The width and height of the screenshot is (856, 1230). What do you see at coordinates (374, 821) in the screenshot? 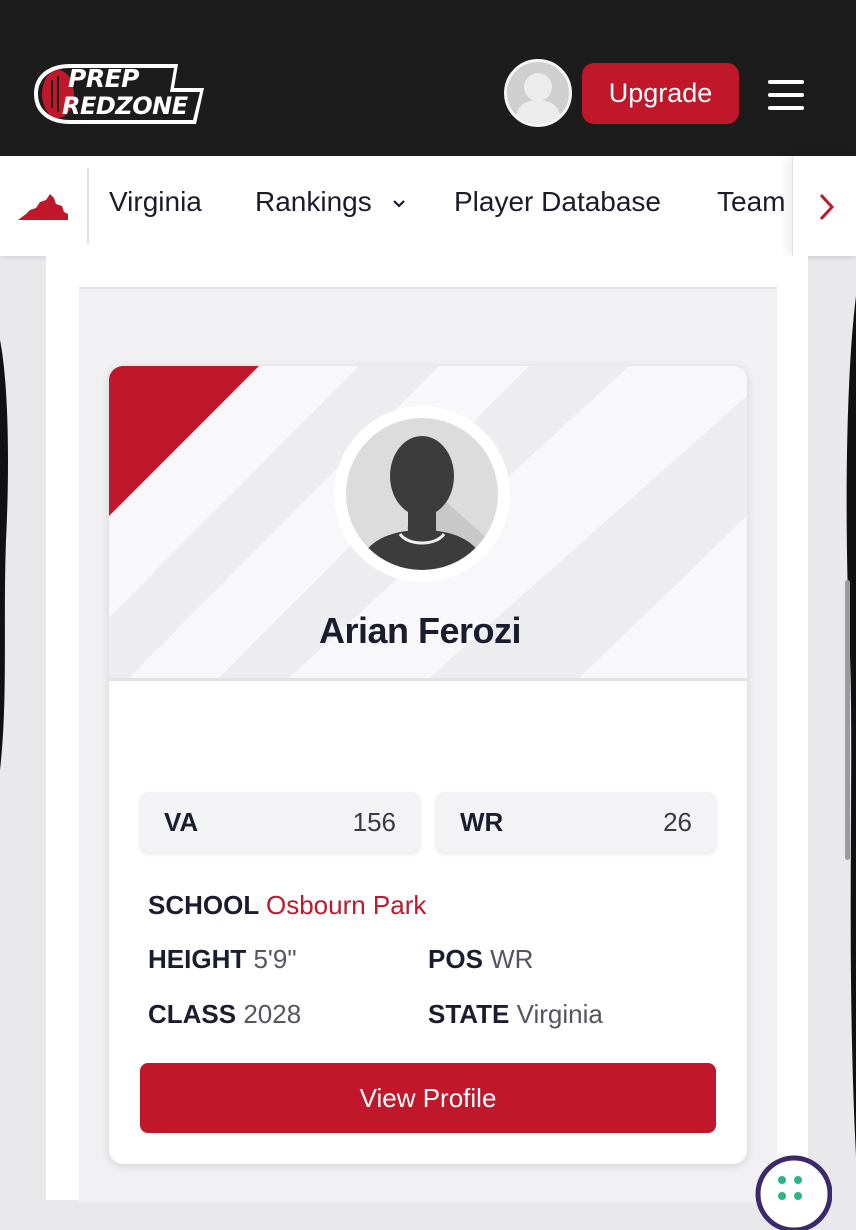
I see `state-rank-value: 156` at bounding box center [374, 821].